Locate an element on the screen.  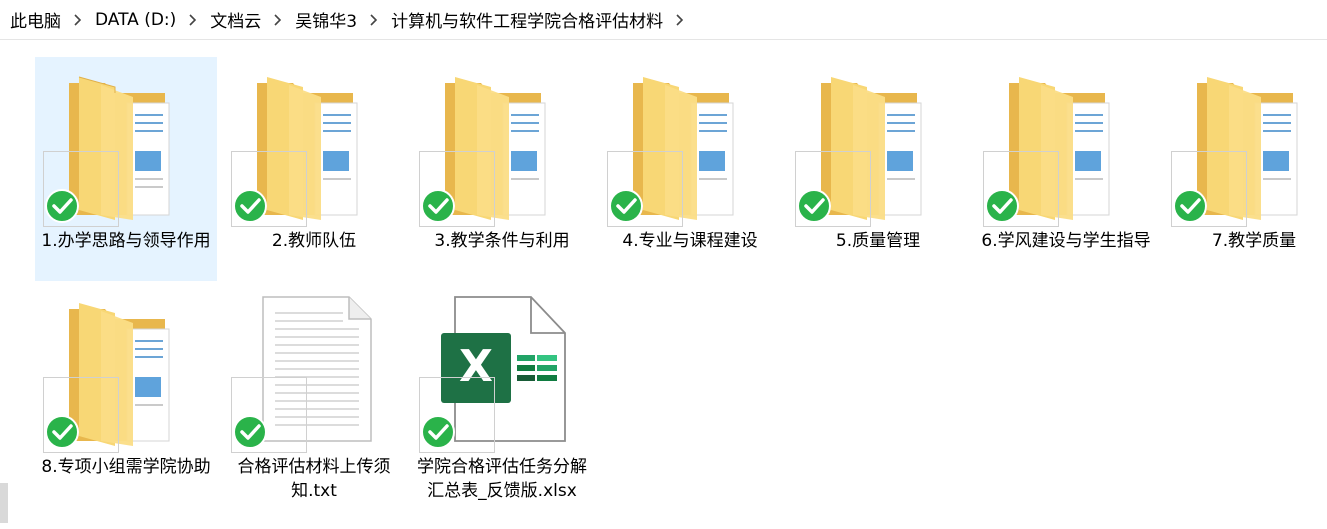
folder-item: 7.教学质量 is located at coordinates (1245, 159).